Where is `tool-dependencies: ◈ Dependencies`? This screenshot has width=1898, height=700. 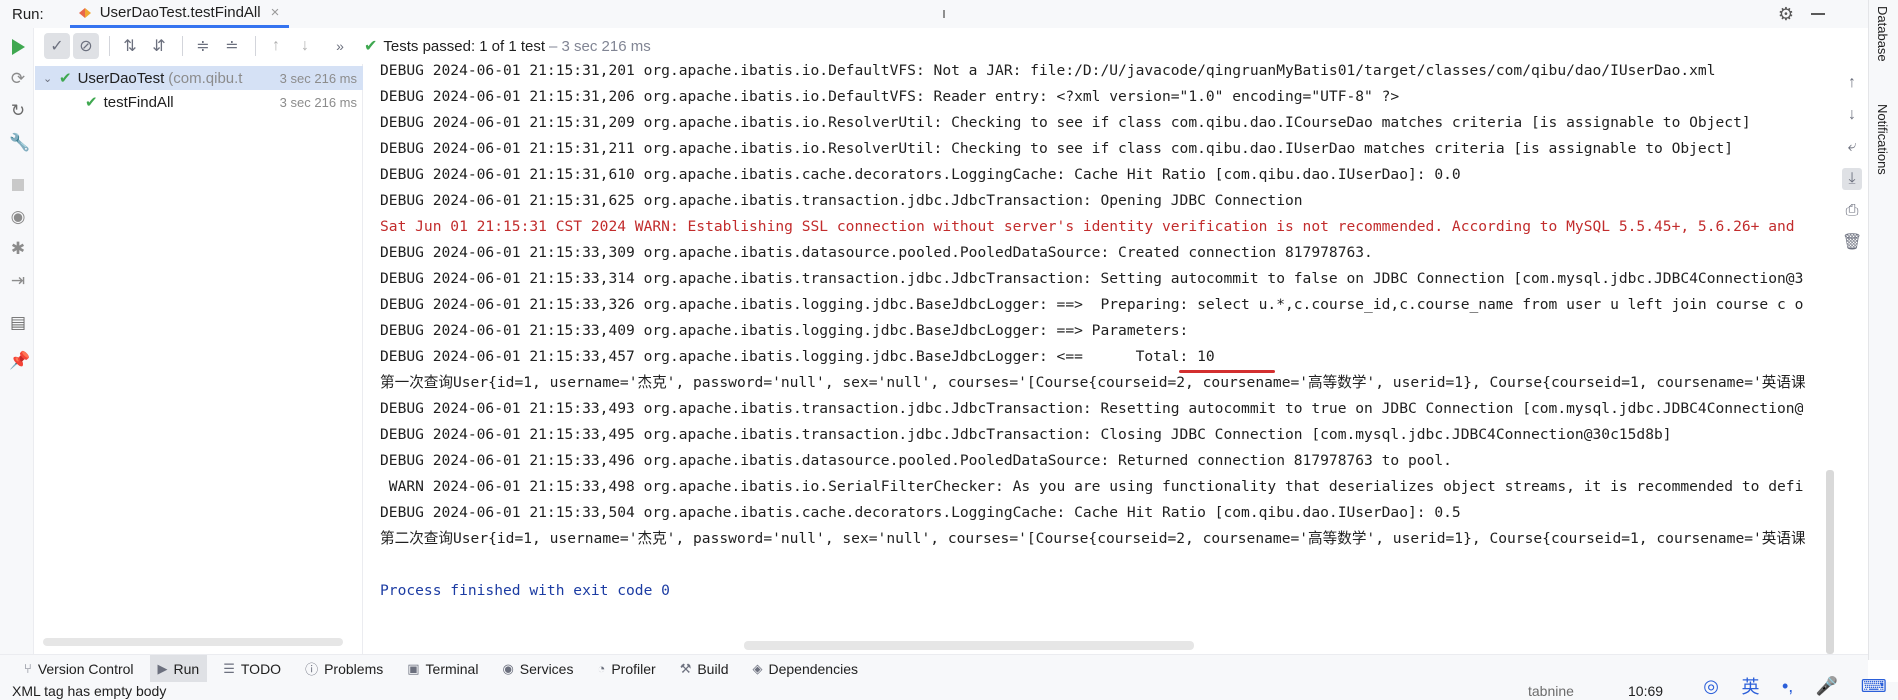 tool-dependencies: ◈ Dependencies is located at coordinates (805, 669).